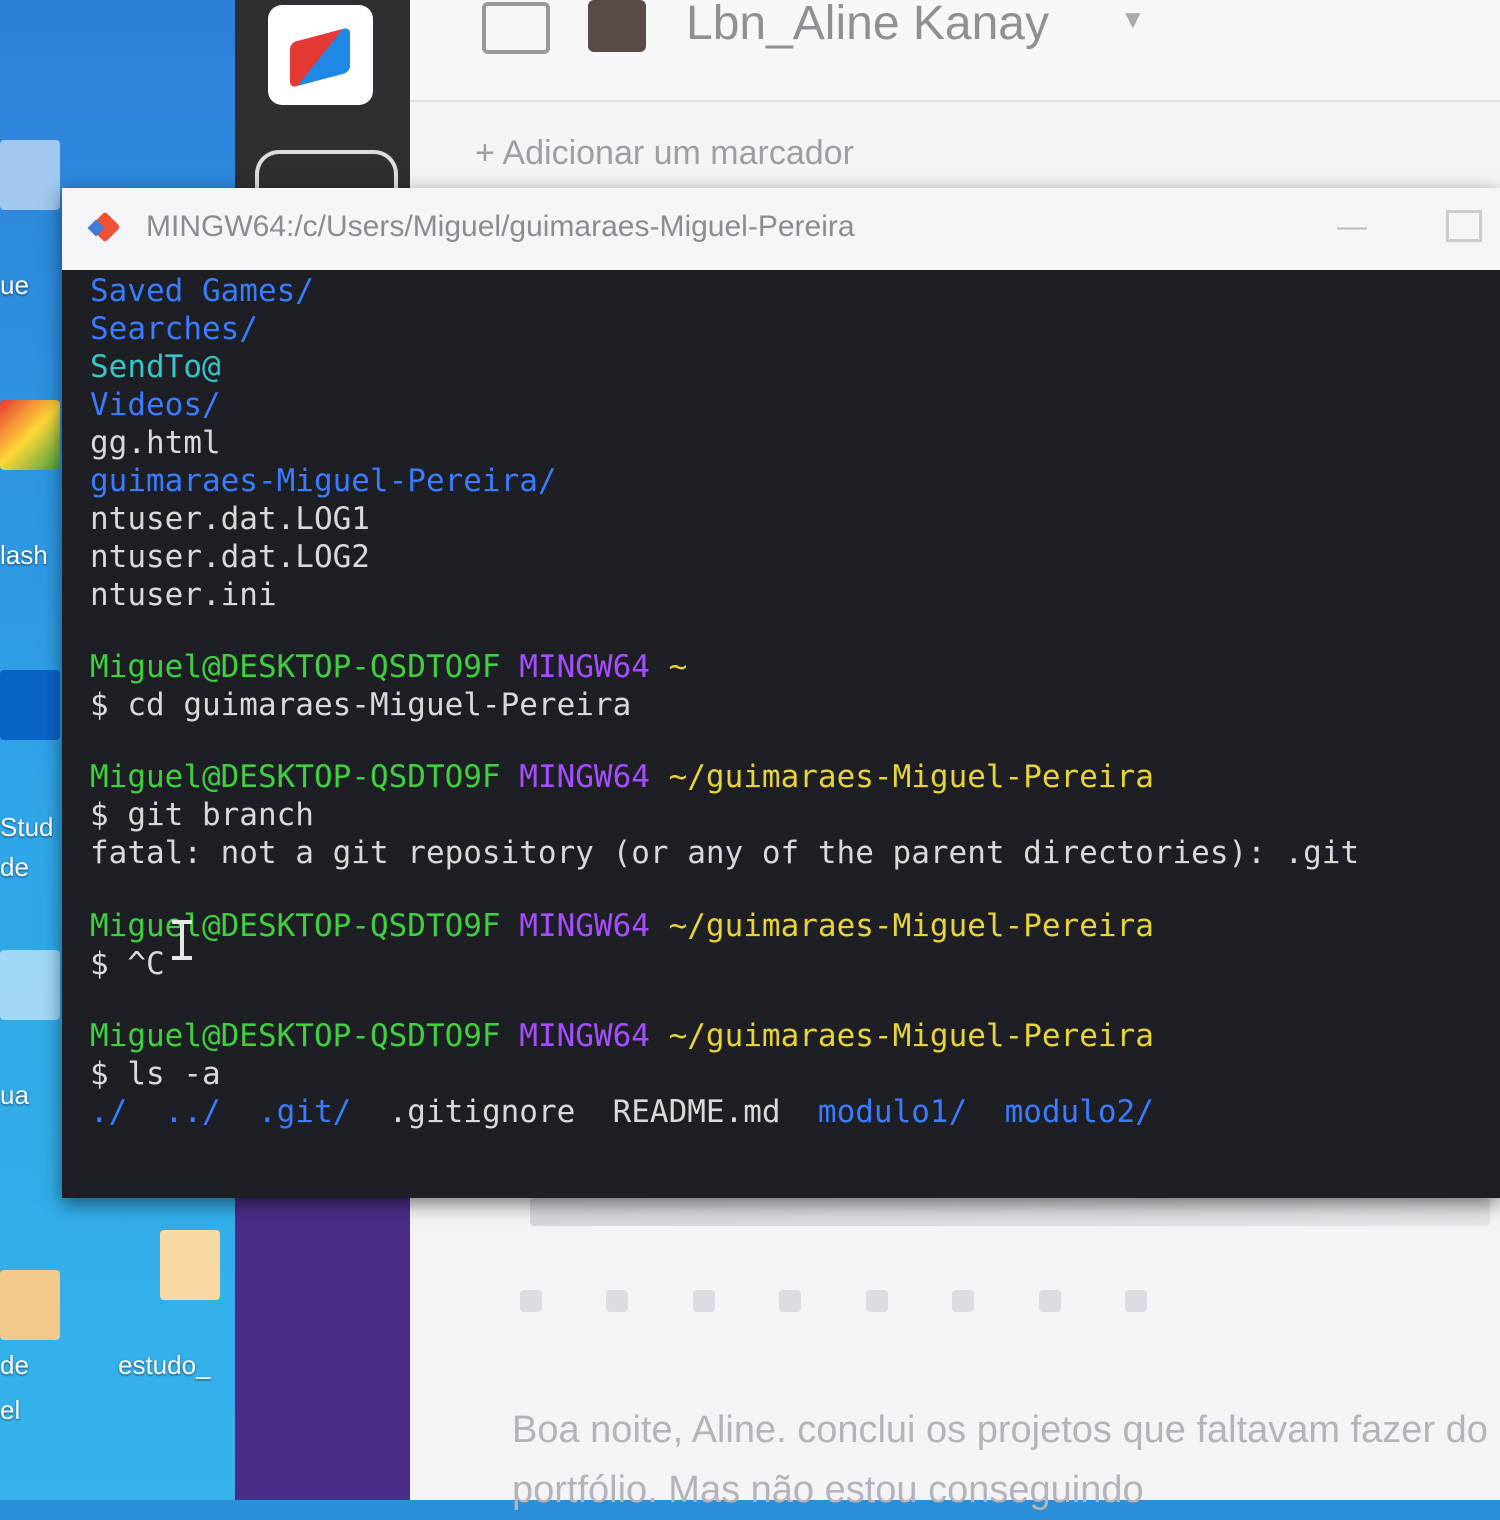  I want to click on desktop-label: ua, so click(14, 1095).